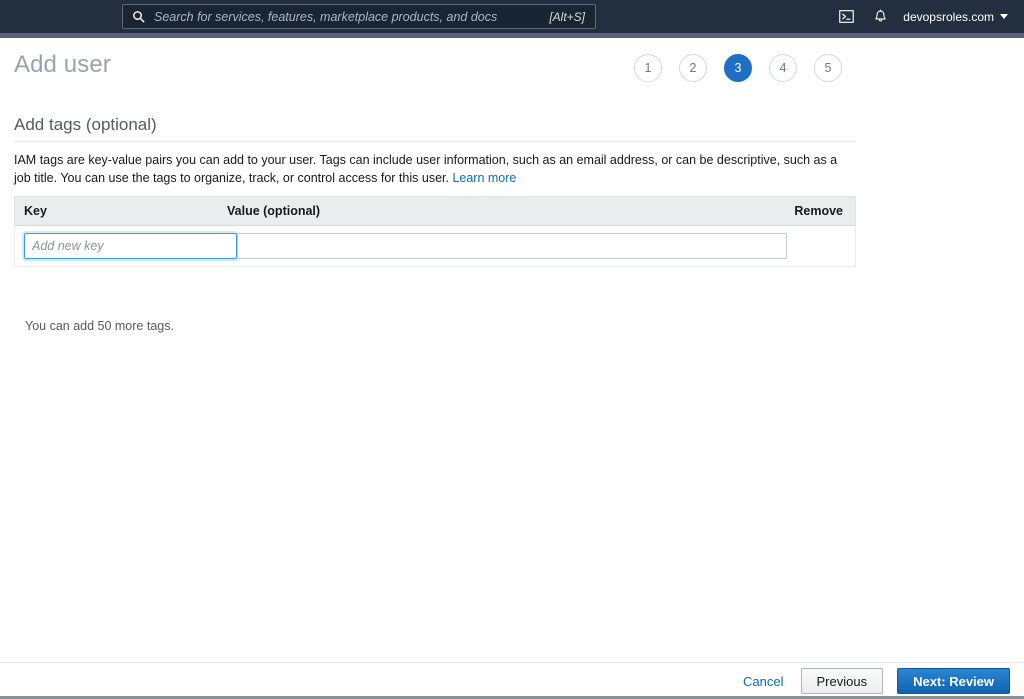  Describe the element at coordinates (35, 211) in the screenshot. I see `column-header-key: Key` at that location.